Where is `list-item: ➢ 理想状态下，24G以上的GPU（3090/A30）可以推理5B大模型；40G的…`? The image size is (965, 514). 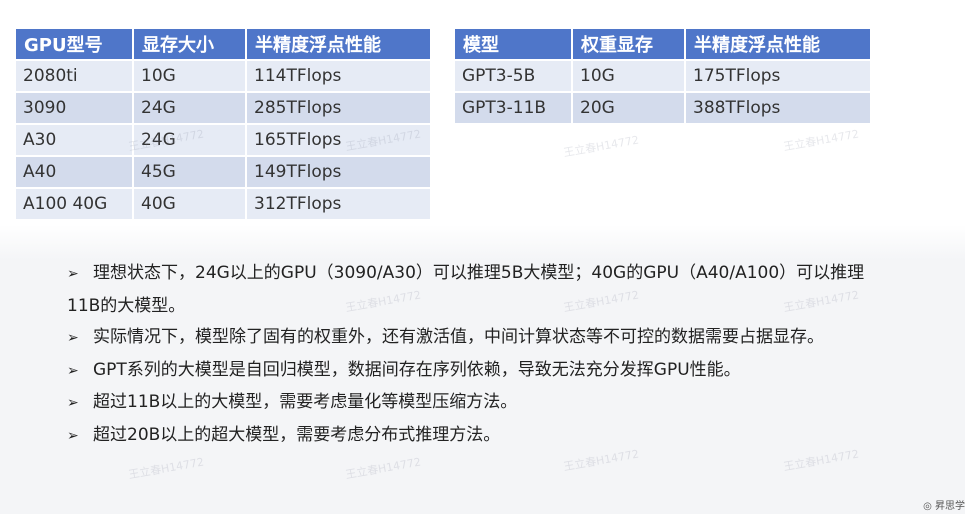 list-item: ➢ 理想状态下，24G以上的GPU（3090/A30）可以推理5B大模型；40G的… is located at coordinates (464, 290).